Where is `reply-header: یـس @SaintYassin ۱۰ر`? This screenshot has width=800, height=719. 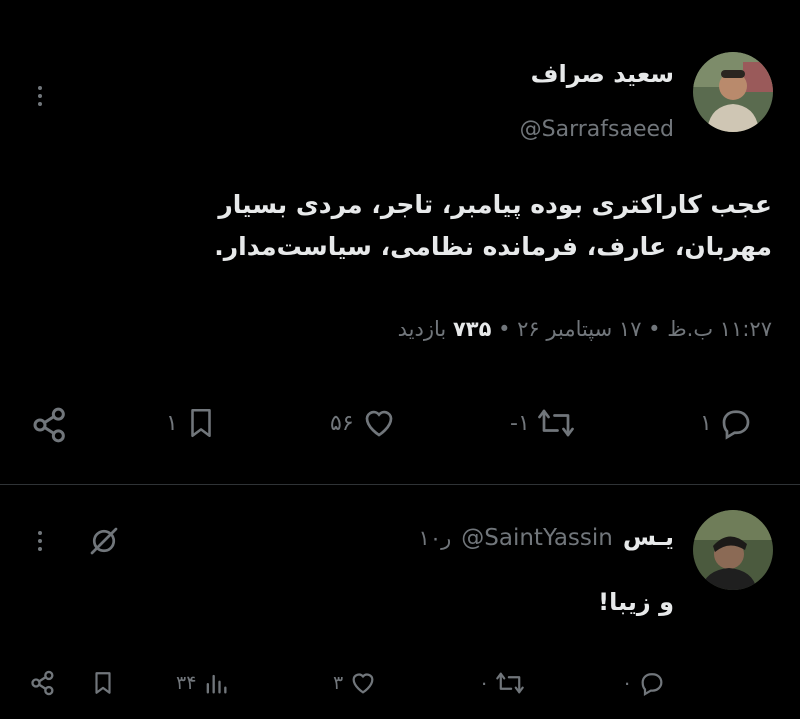
reply-header: یـس @SaintYassin ۱۰ر is located at coordinates (546, 537).